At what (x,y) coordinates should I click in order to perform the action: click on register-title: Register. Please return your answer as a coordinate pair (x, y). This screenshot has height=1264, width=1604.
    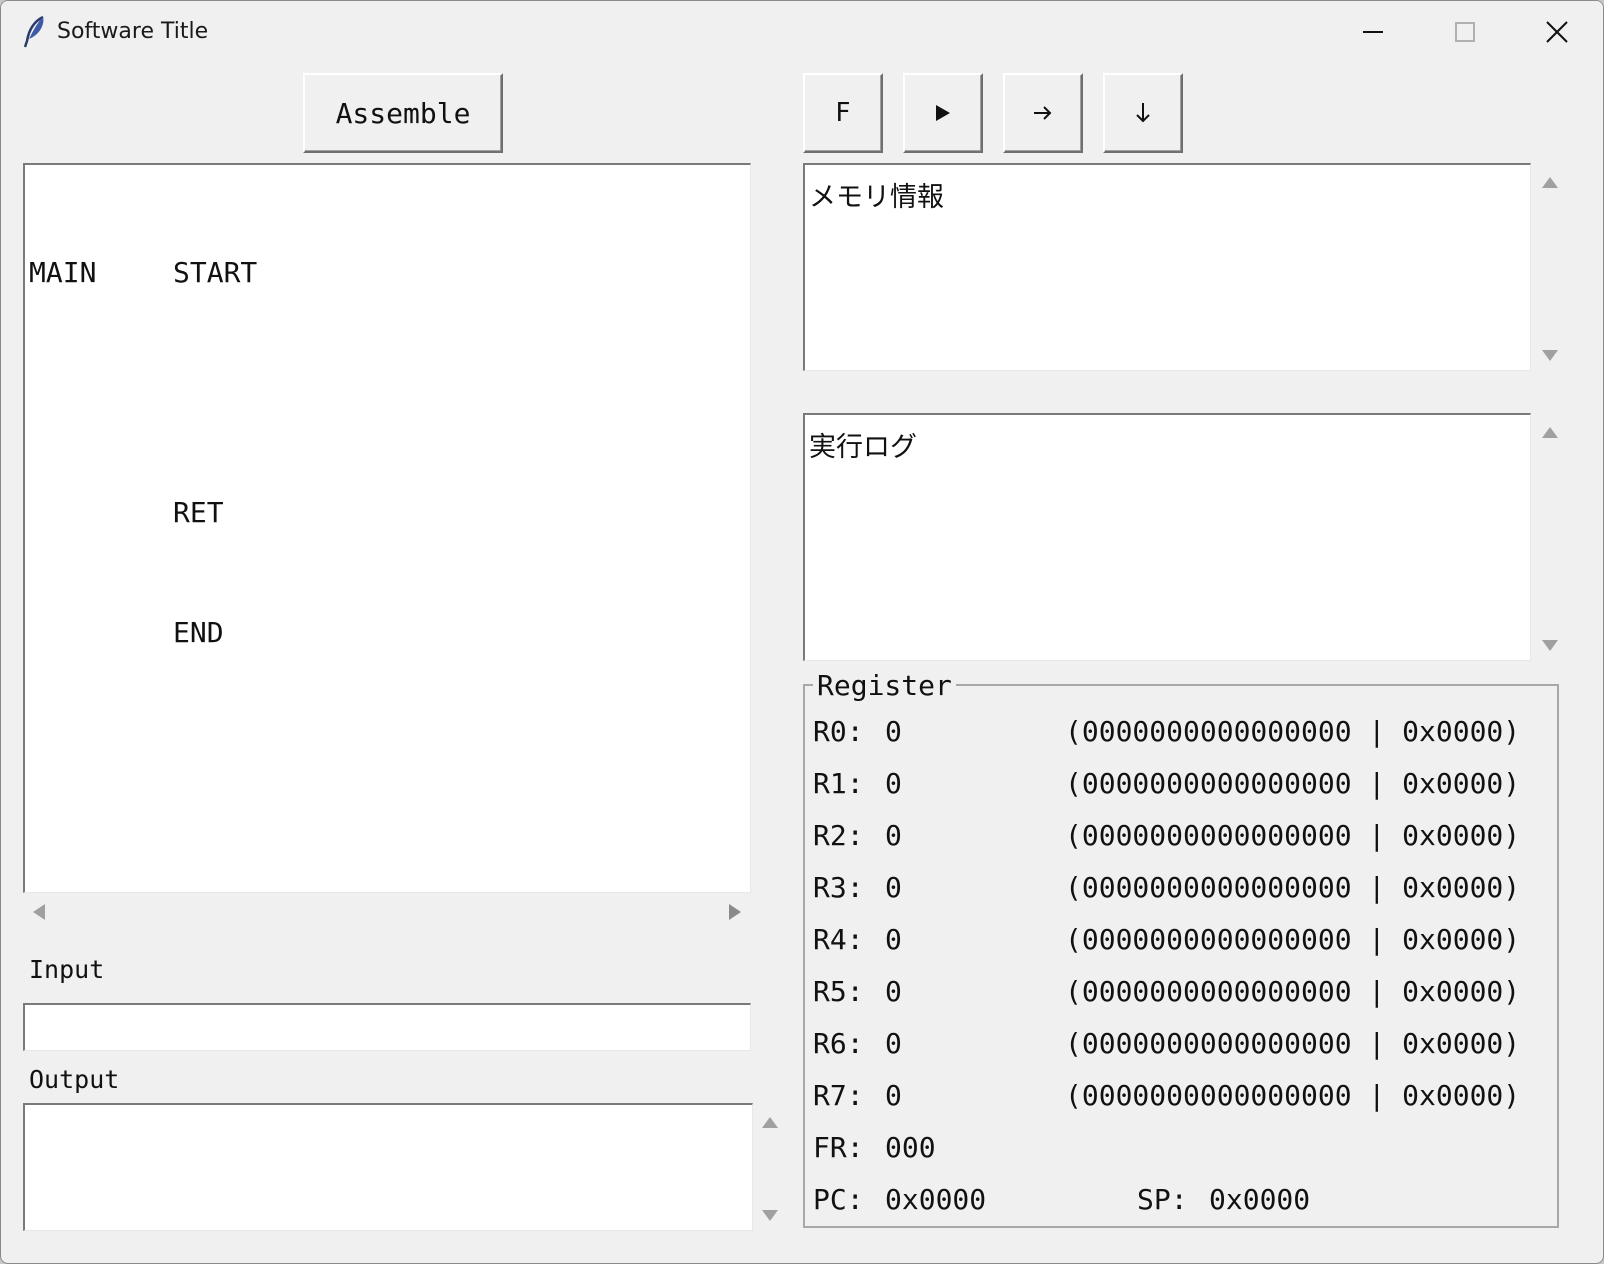
    Looking at the image, I should click on (884, 685).